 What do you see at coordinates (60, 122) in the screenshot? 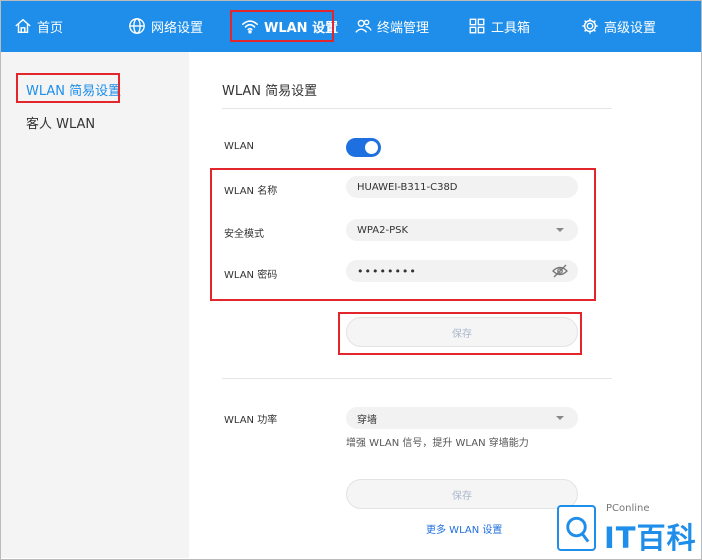
I see `sidebar-item-guest-wlan: 客人 WLAN` at bounding box center [60, 122].